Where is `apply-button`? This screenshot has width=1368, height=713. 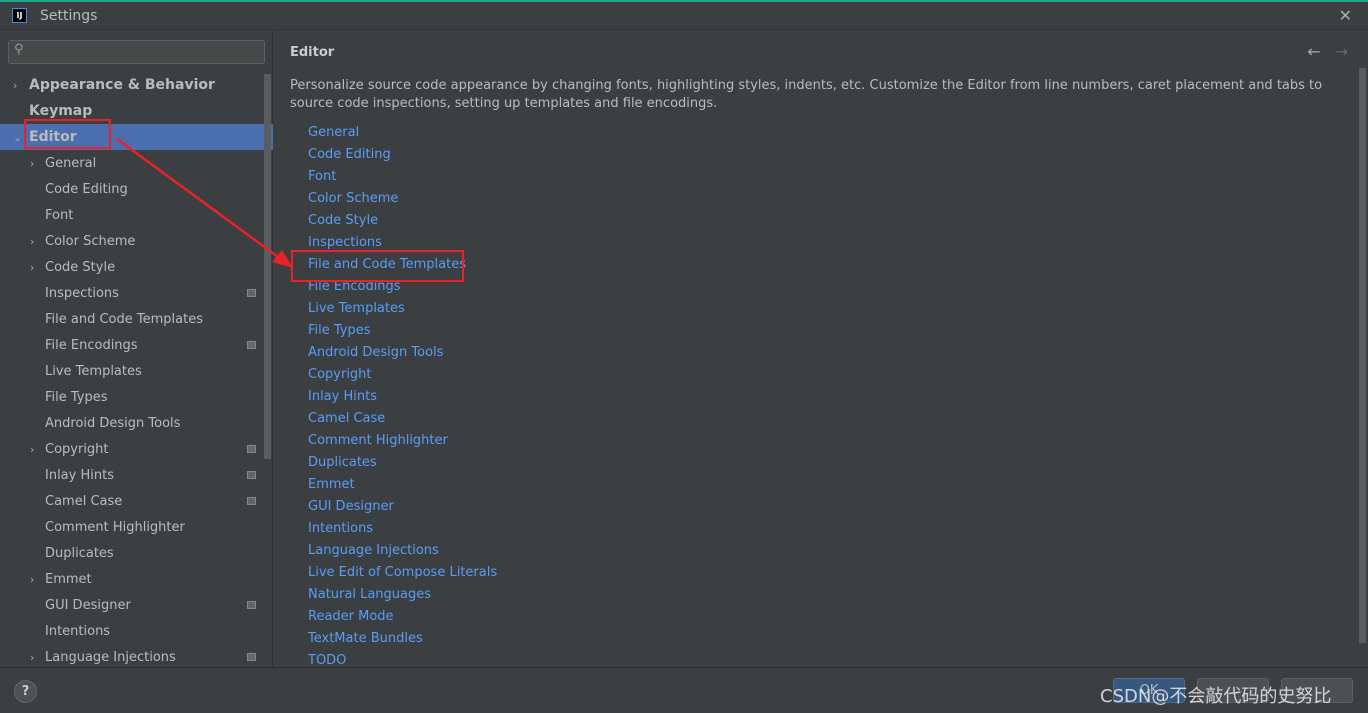 apply-button is located at coordinates (1317, 690).